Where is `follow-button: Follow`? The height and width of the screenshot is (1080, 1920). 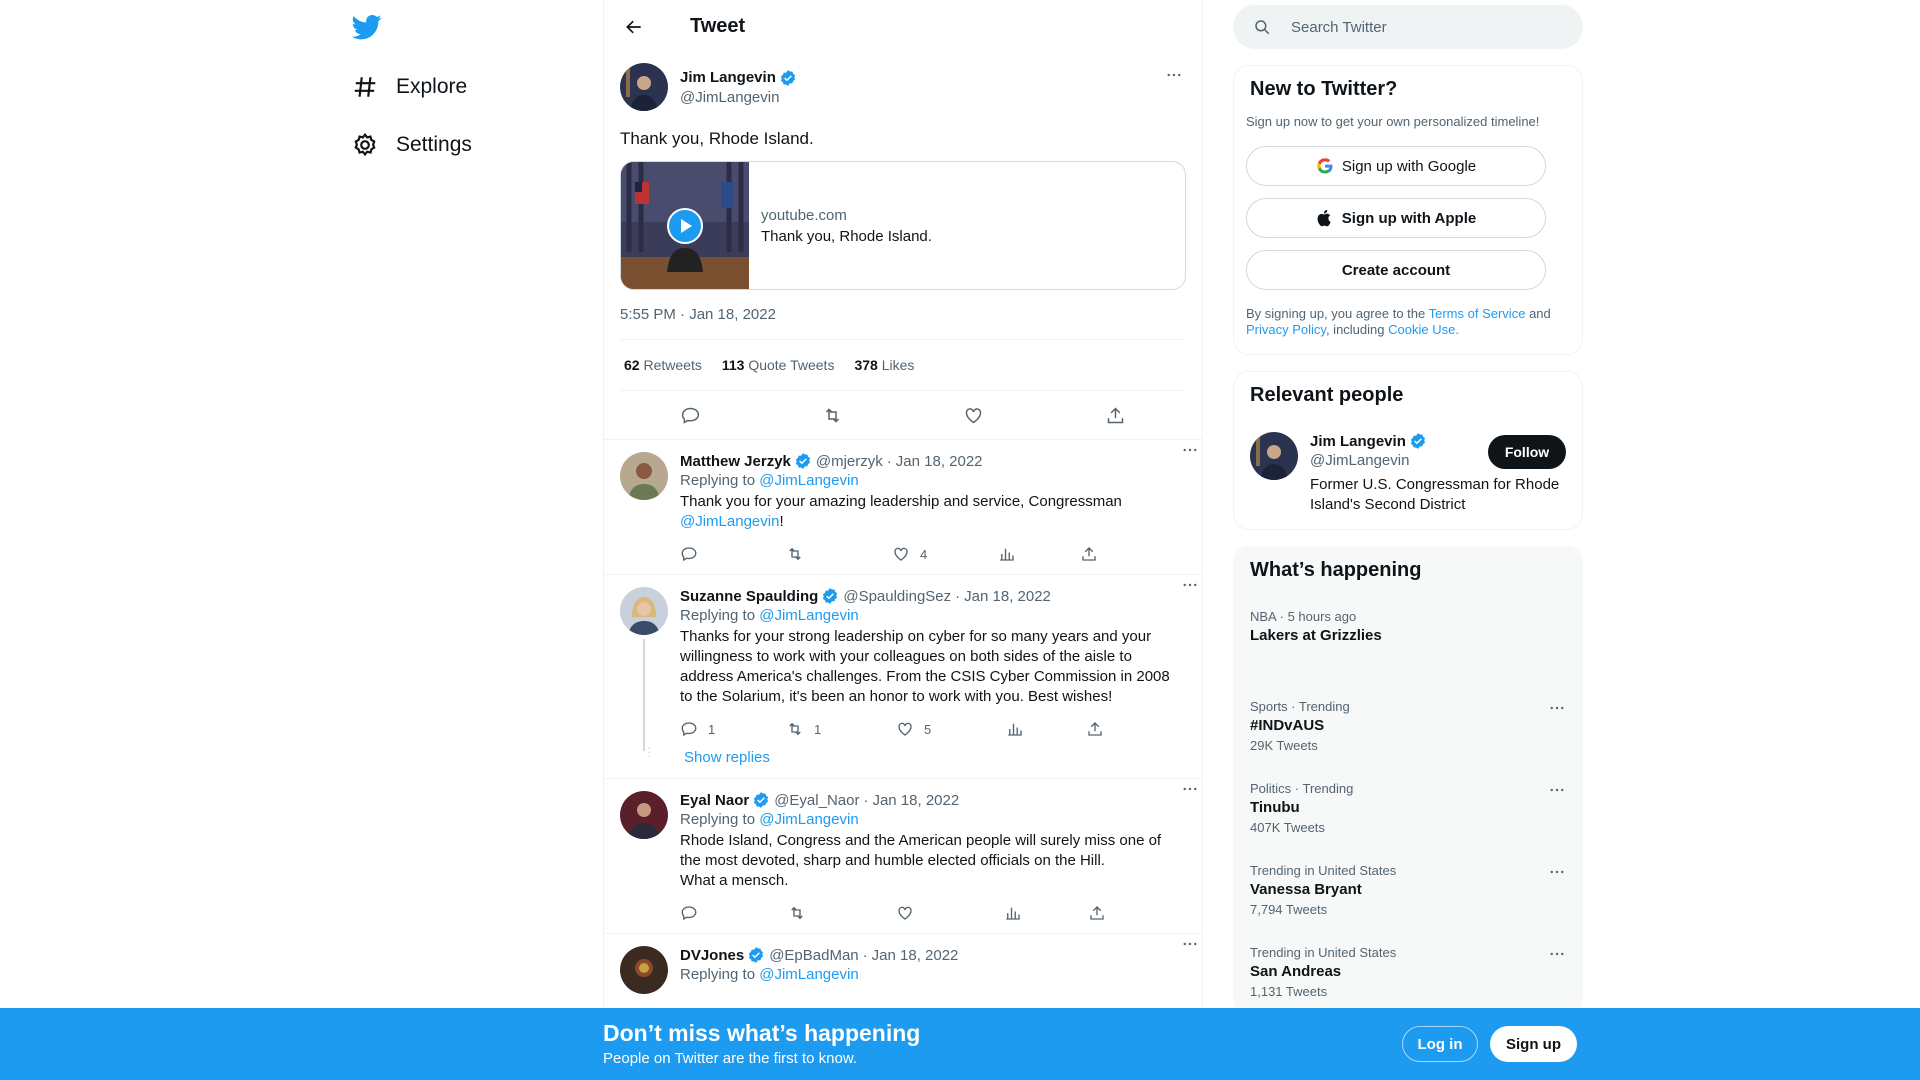
follow-button: Follow is located at coordinates (1527, 452).